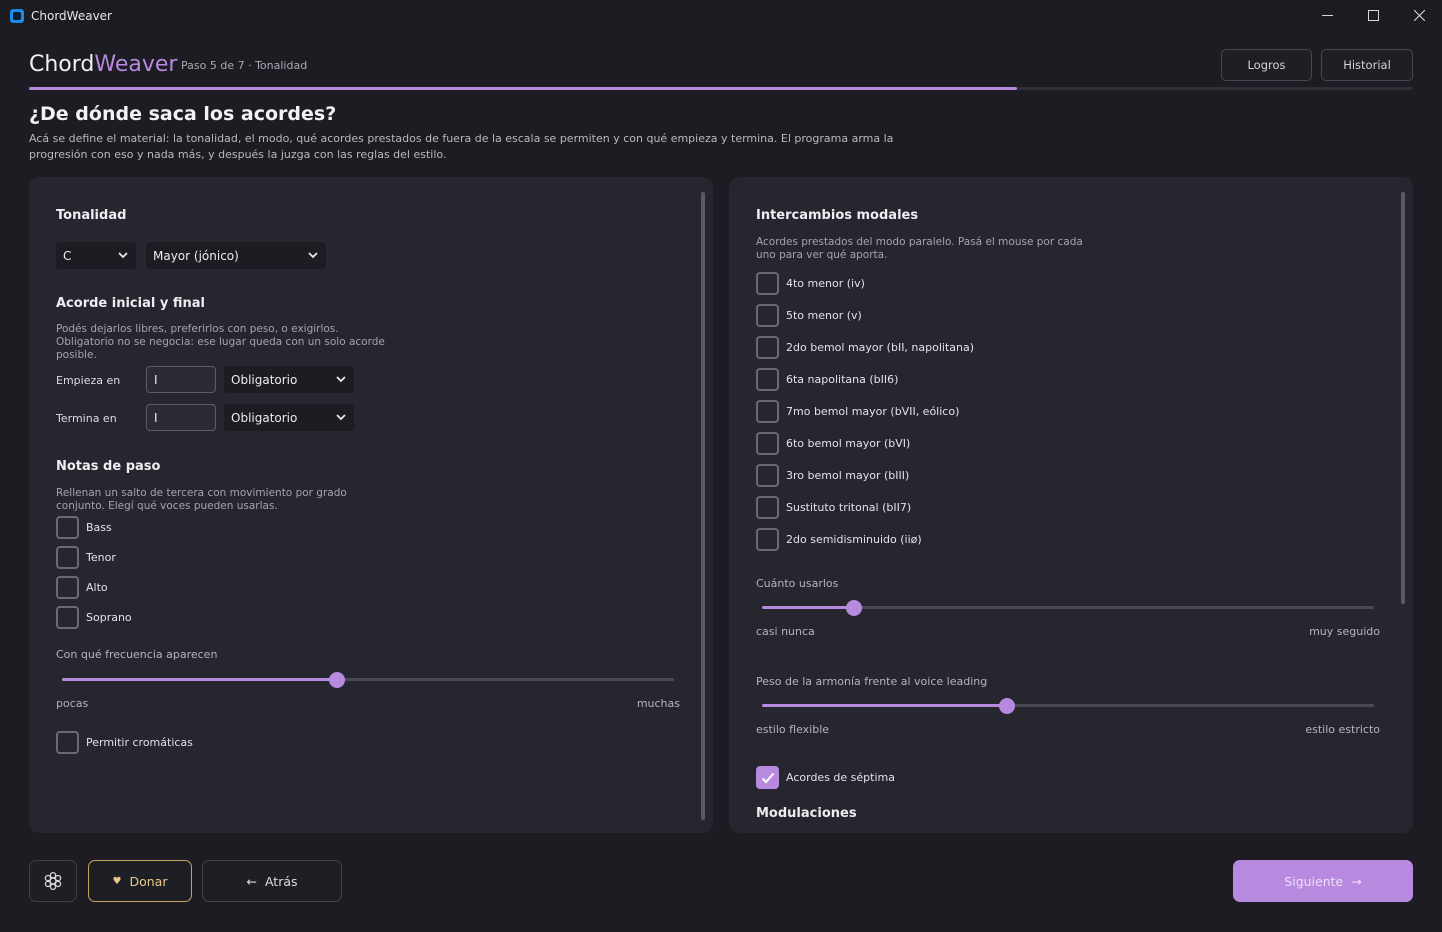 Image resolution: width=1442 pixels, height=932 pixels. What do you see at coordinates (236, 255) in the screenshot?
I see `mode-select: Mayor (jónico)` at bounding box center [236, 255].